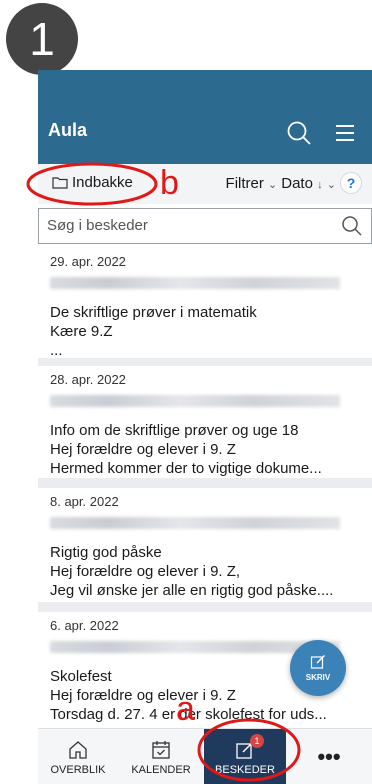 This screenshot has width=372, height=784. I want to click on search-input, so click(187, 225).